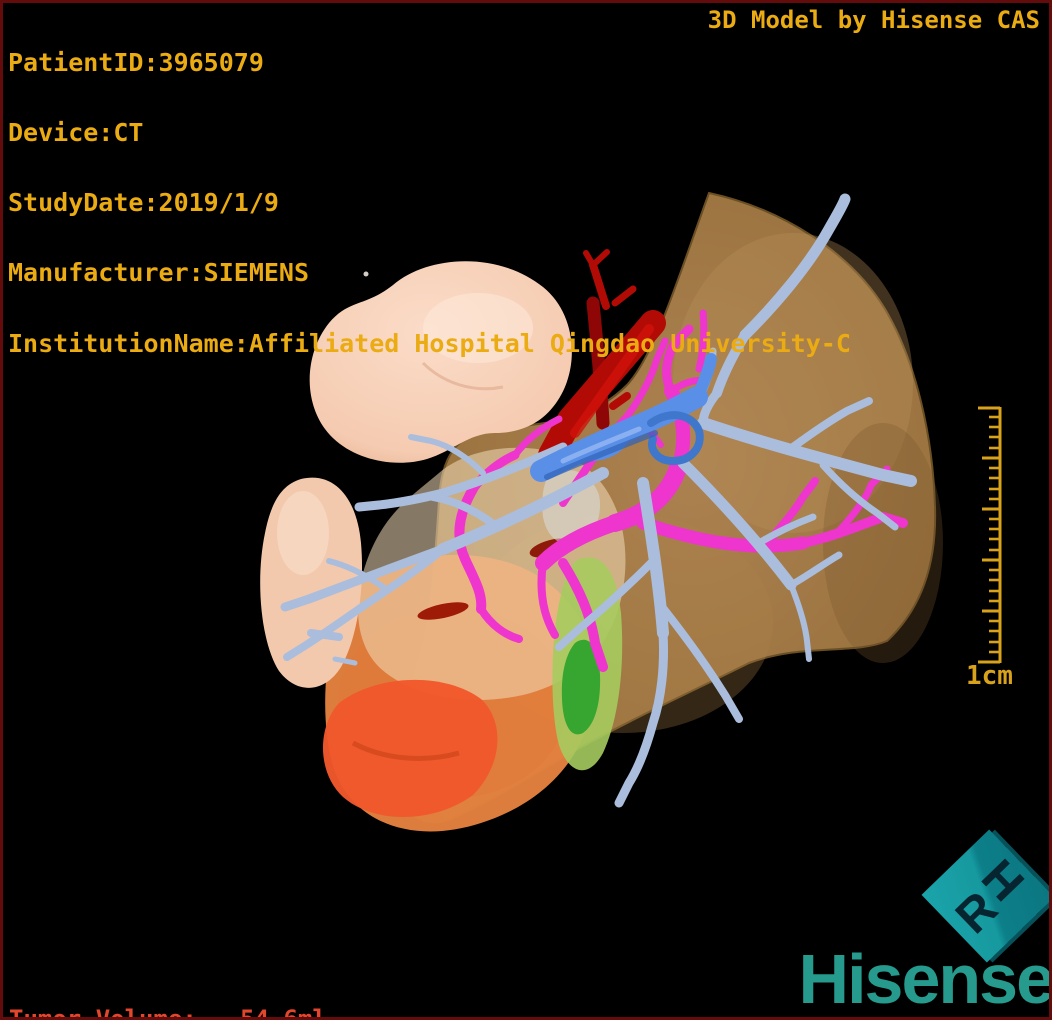 The width and height of the screenshot is (1052, 1020). Describe the element at coordinates (283, 1012) in the screenshot. I see `tumor-volume-value: 54.6ml` at that location.